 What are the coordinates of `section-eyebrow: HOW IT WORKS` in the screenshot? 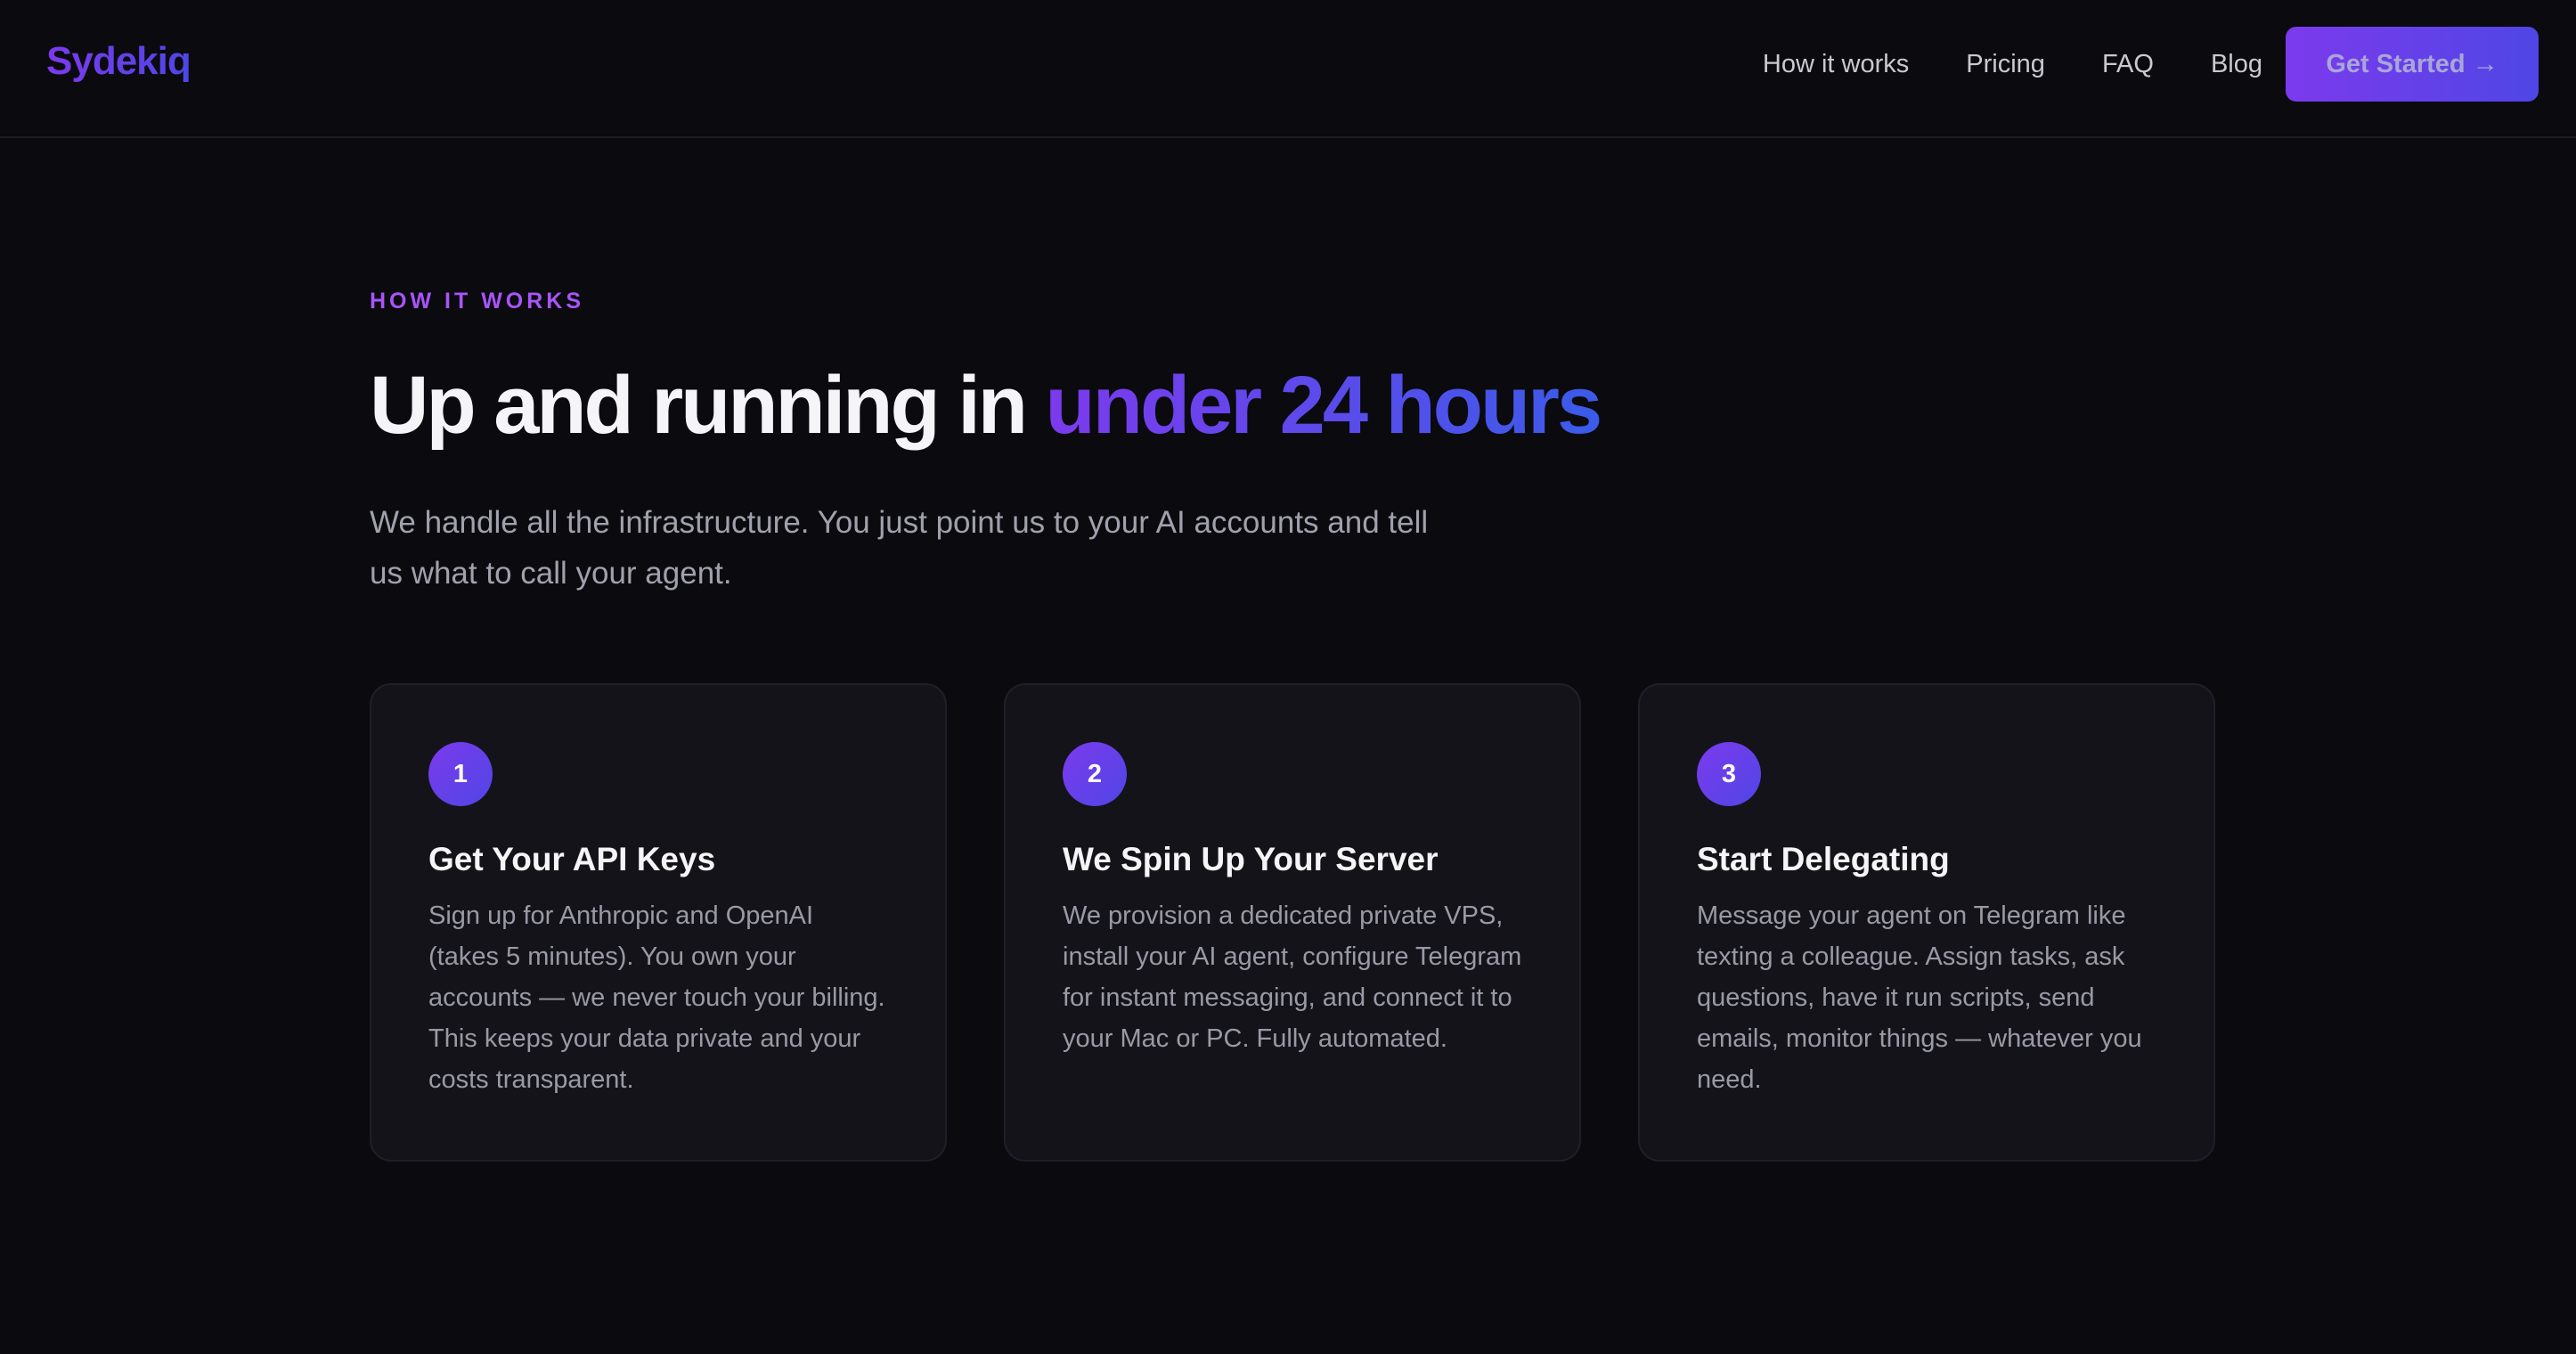 It's located at (477, 301).